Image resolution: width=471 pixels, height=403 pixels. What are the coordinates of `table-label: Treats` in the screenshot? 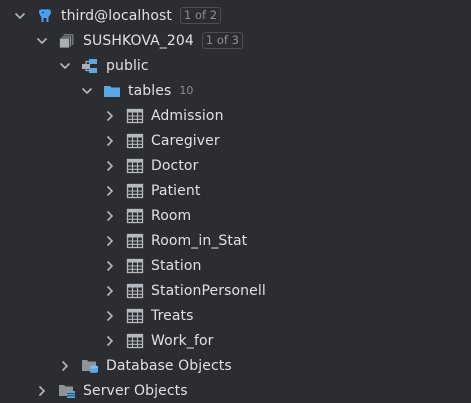 It's located at (172, 315).